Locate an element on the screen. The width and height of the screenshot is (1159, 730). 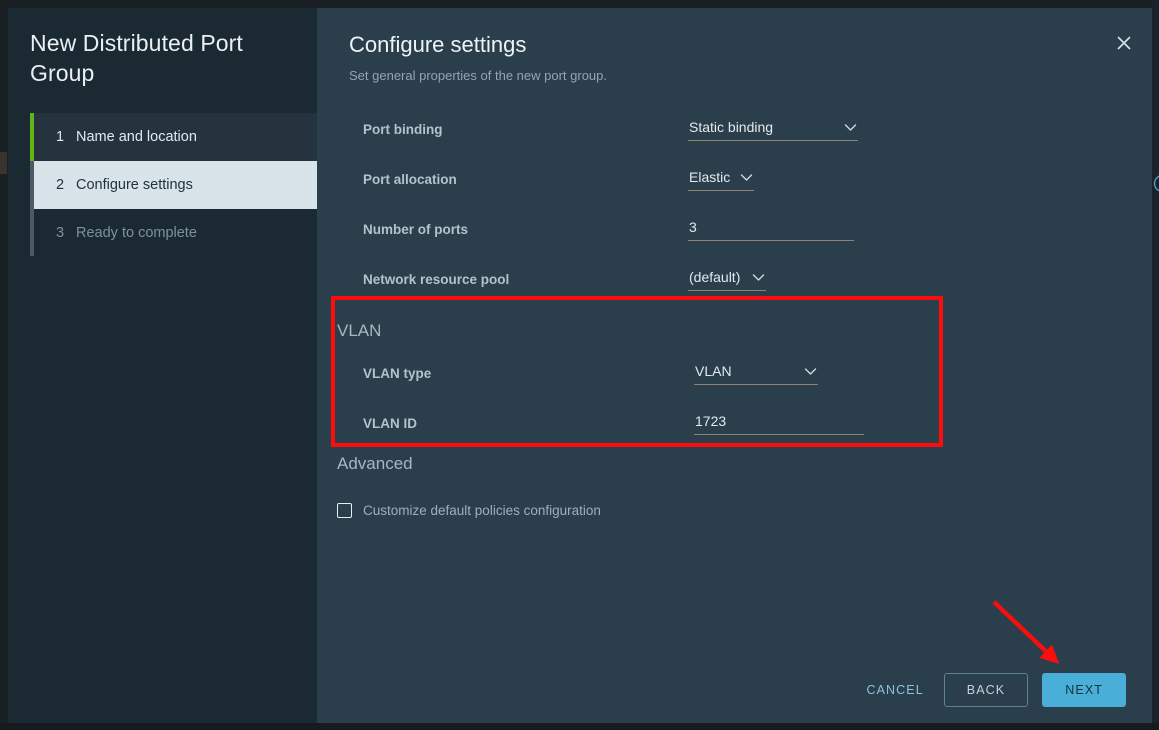
next-button: NEXT is located at coordinates (1084, 690).